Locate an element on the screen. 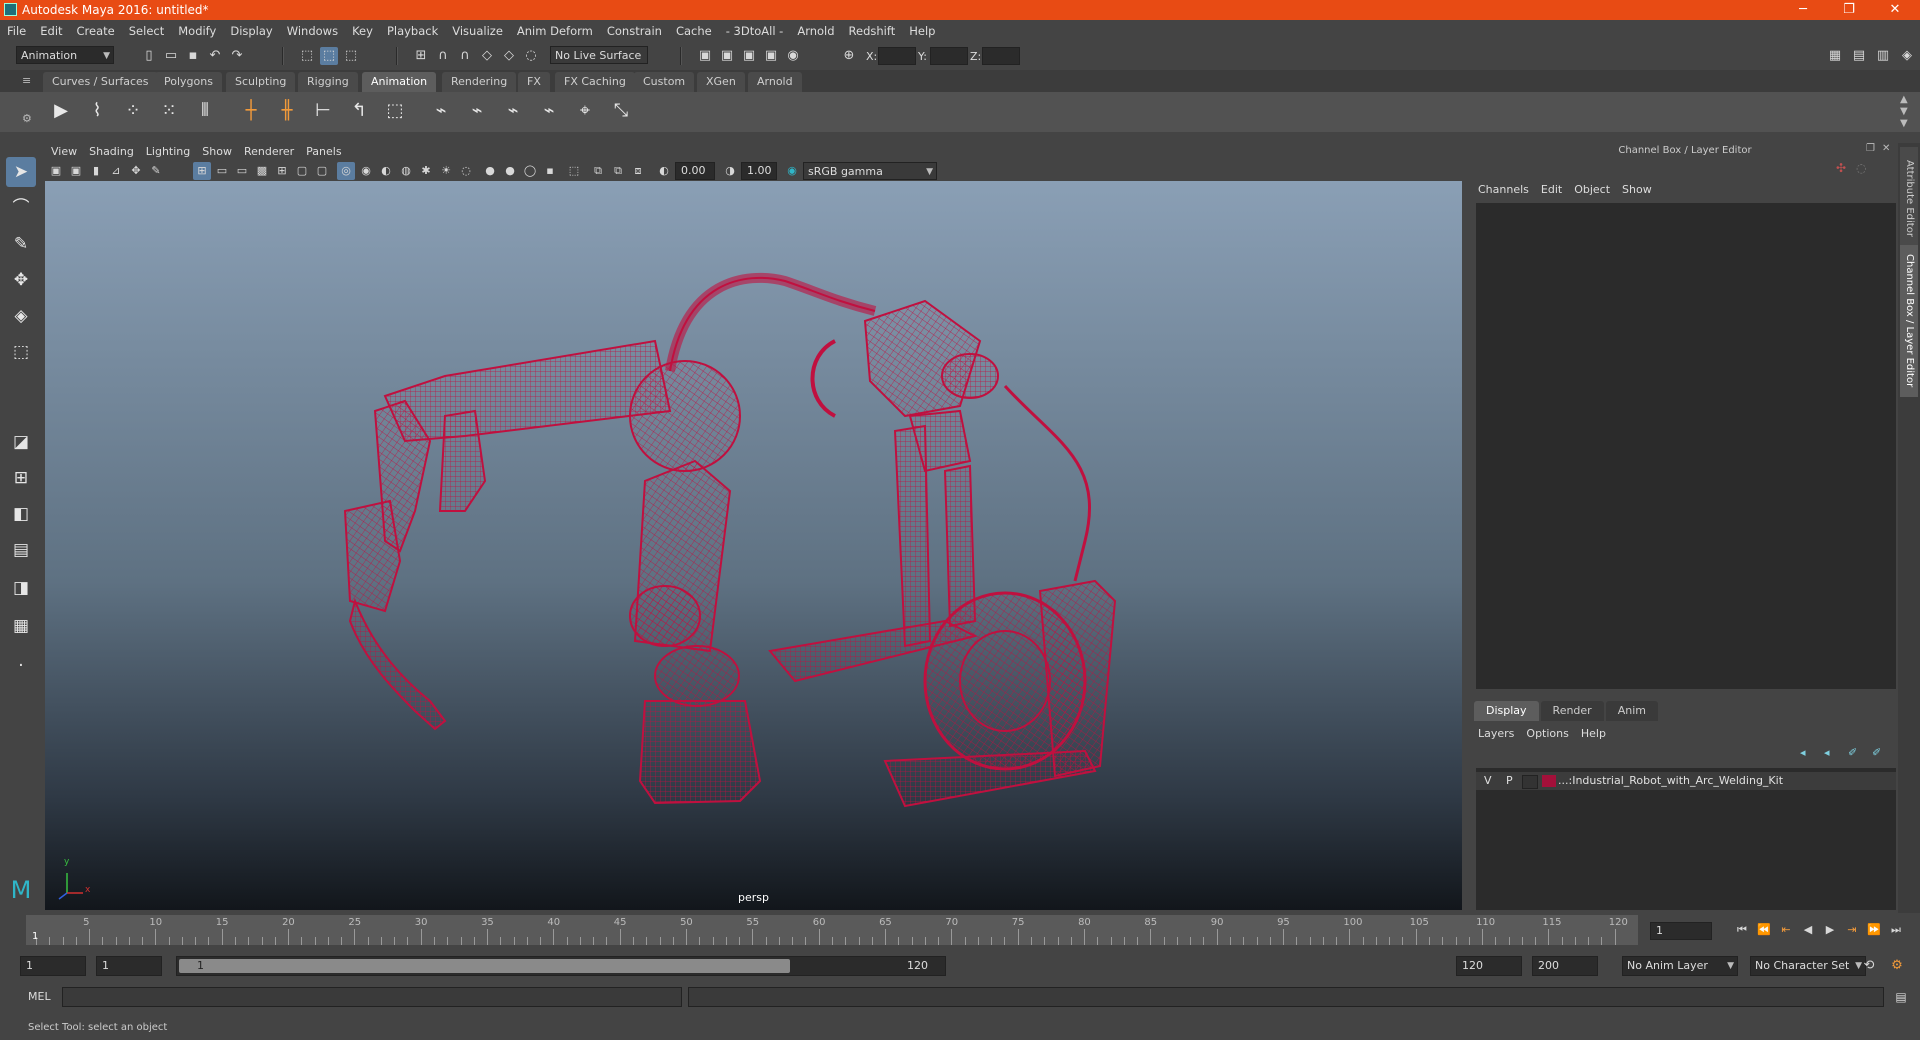 This screenshot has height=1040, width=1920. viewport-menu-show: Show is located at coordinates (217, 152).